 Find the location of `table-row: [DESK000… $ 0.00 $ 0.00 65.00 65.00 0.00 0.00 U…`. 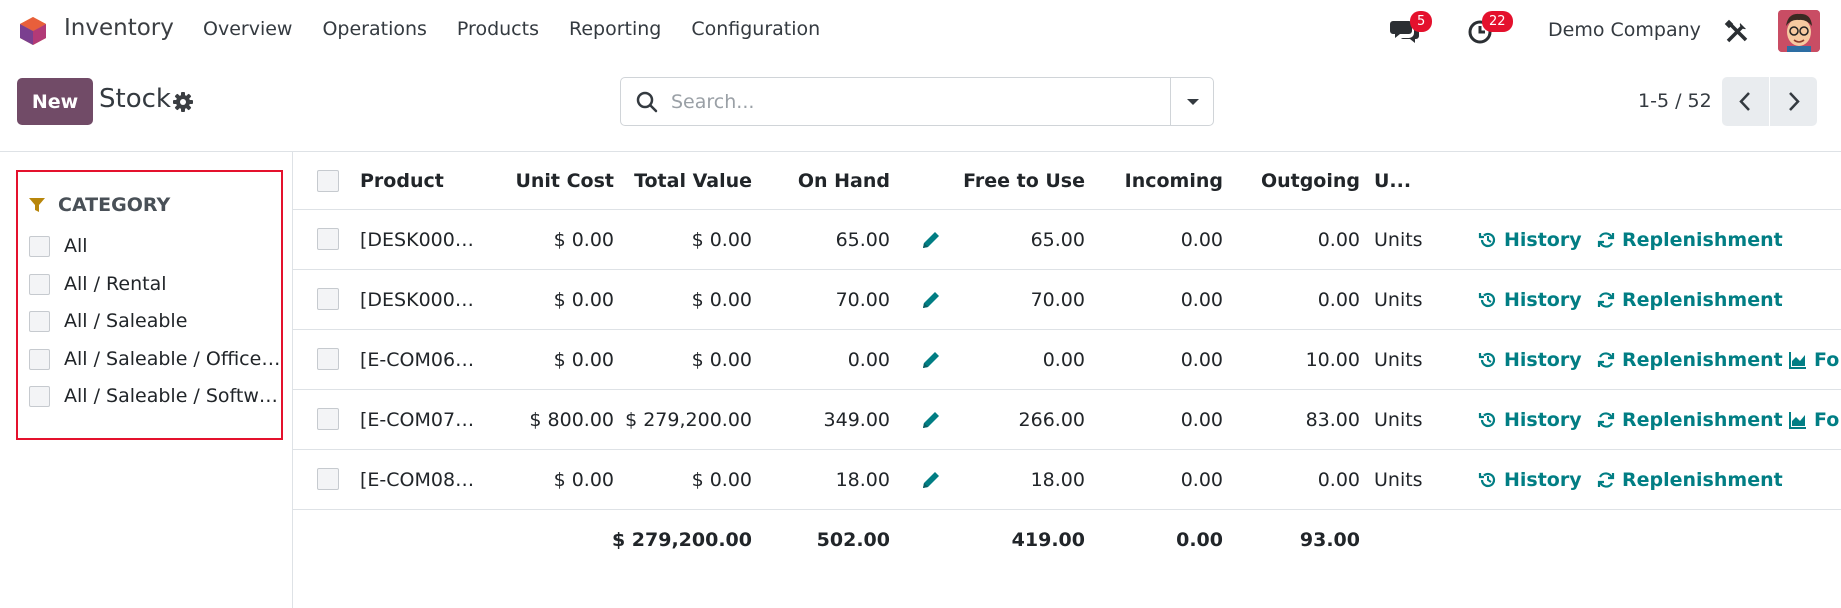

table-row: [DESK000… $ 0.00 $ 0.00 65.00 65.00 0.00 0.00 U… is located at coordinates (1067, 240).